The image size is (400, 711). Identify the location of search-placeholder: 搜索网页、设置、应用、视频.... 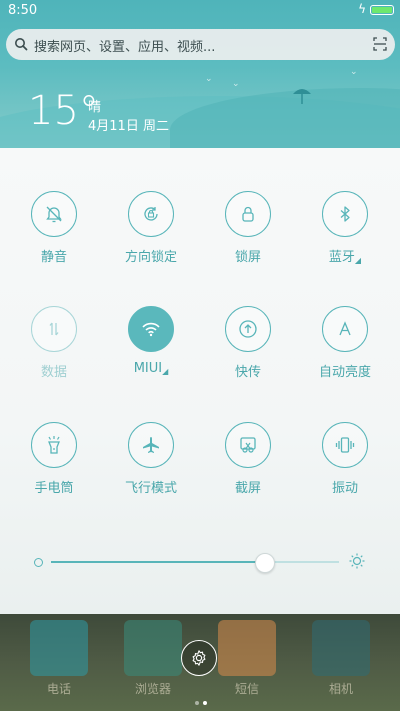
(125, 47).